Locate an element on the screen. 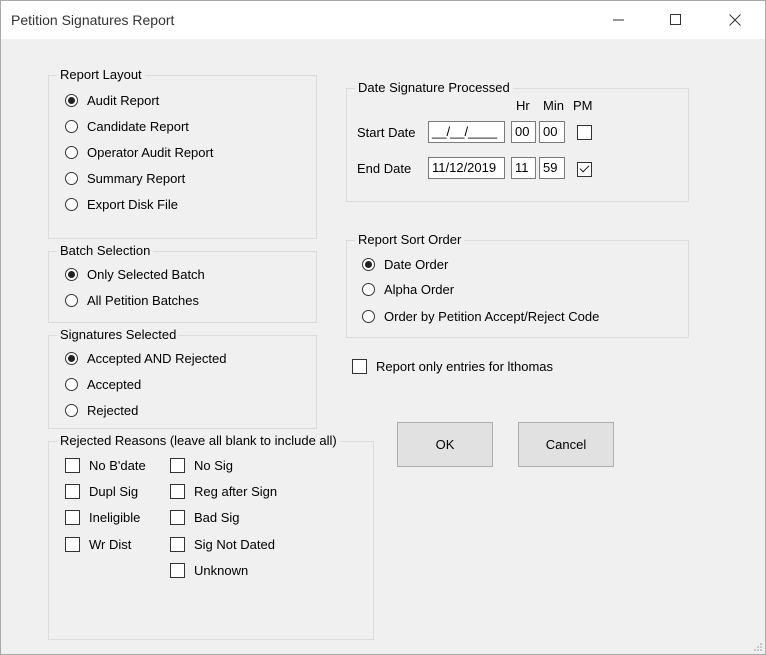 The width and height of the screenshot is (766, 655). check-report-only-entries: Report only entries for lthomas is located at coordinates (452, 366).